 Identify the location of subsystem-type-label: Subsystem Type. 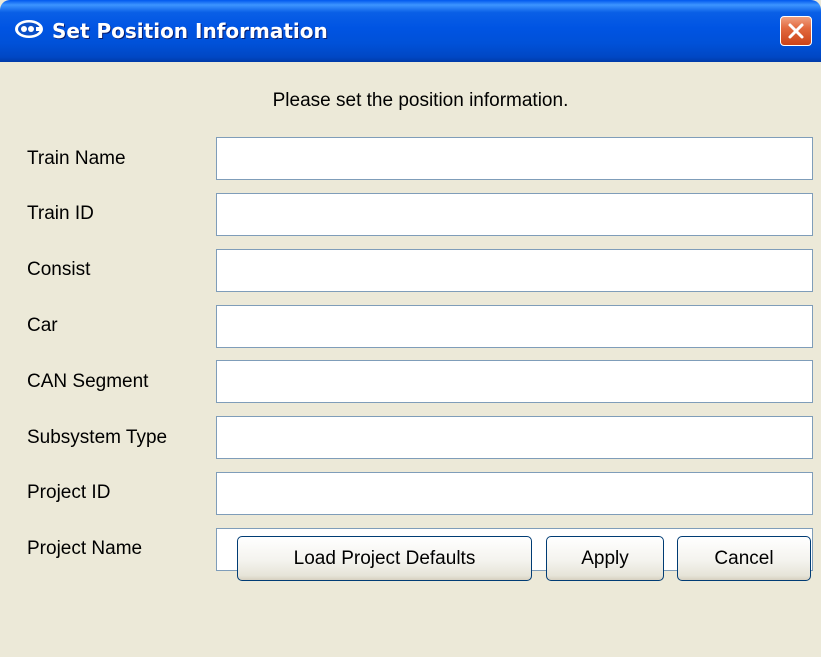
(97, 437).